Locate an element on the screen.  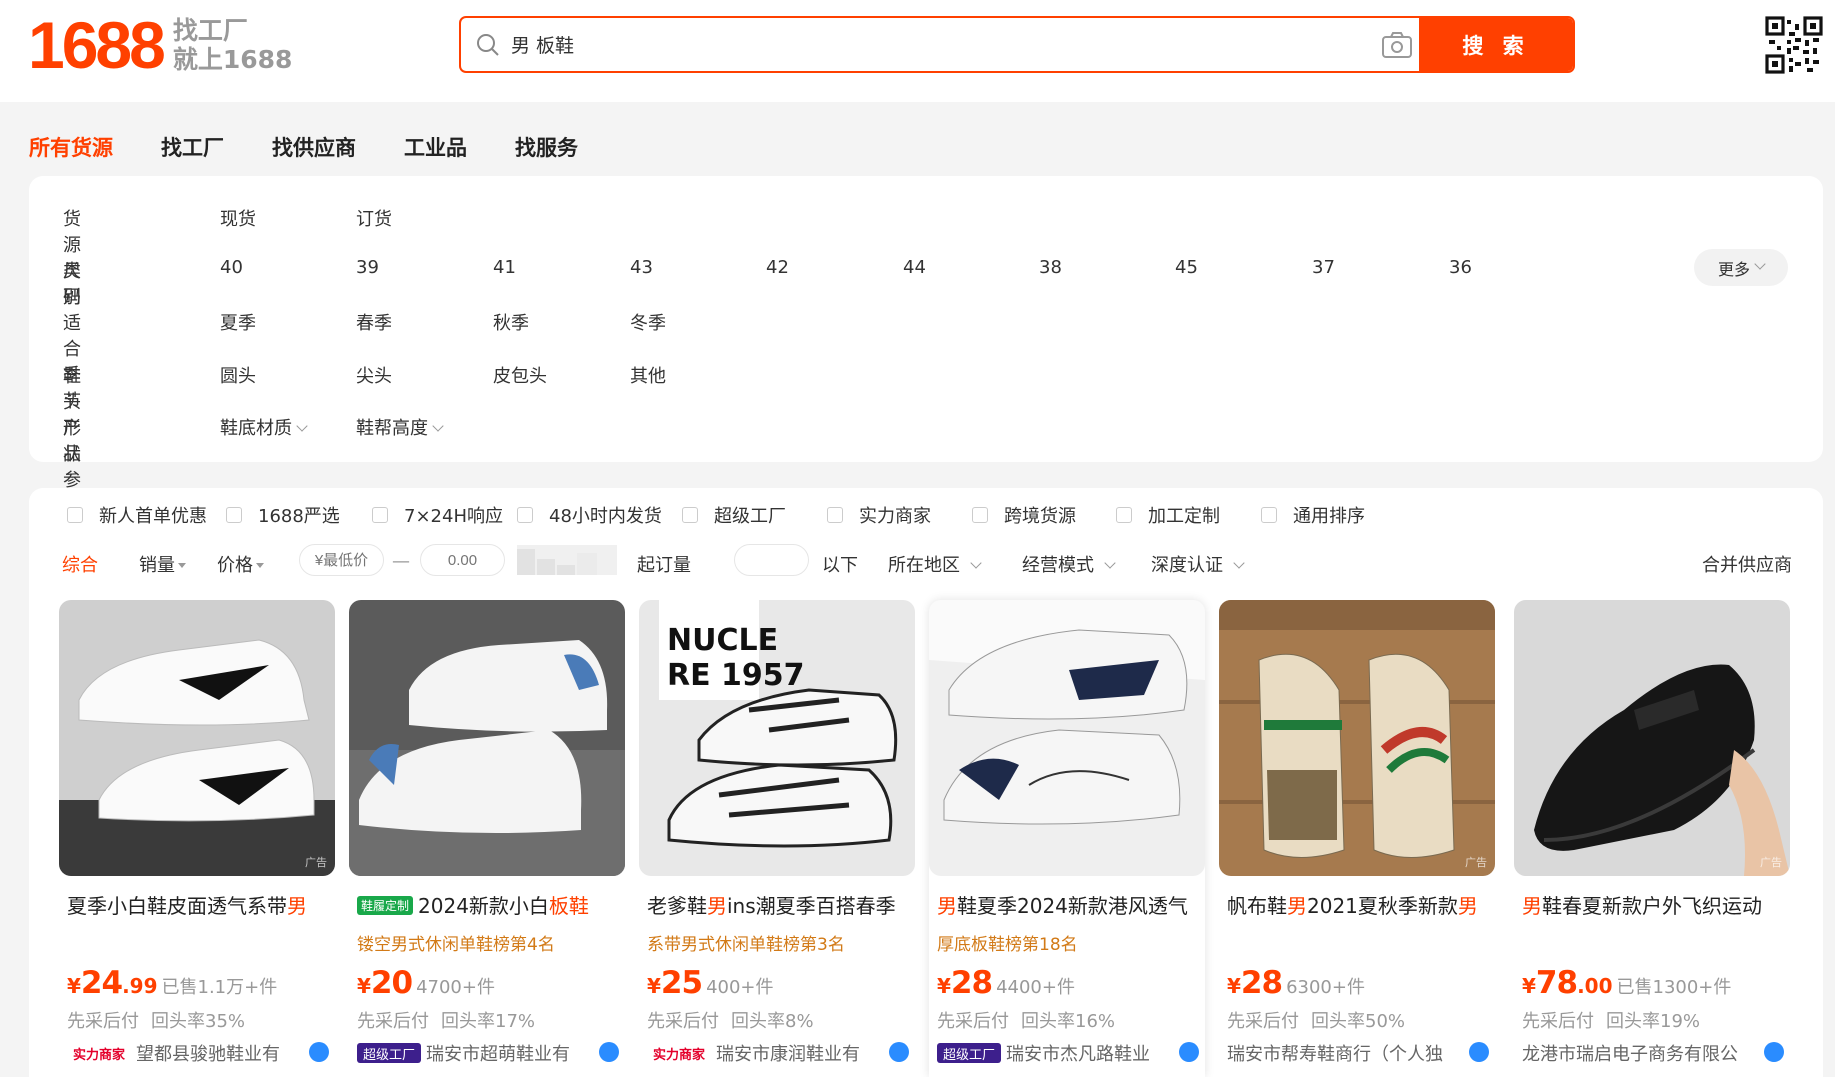
region-dropdown: 所在地区 is located at coordinates (935, 564).